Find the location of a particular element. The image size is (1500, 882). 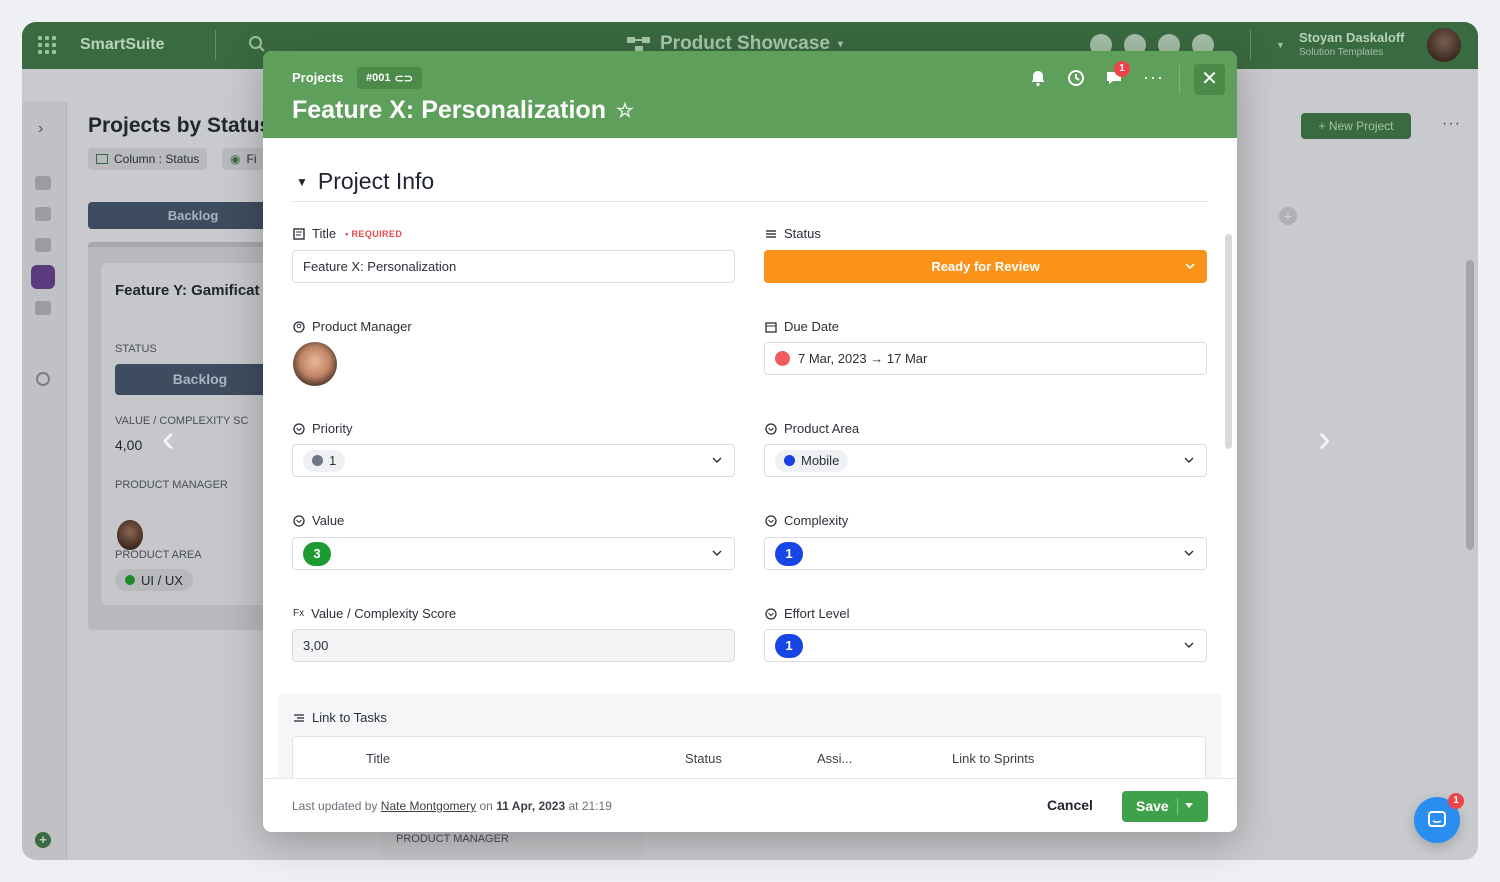

complexity-label: Complexity is located at coordinates (806, 520).